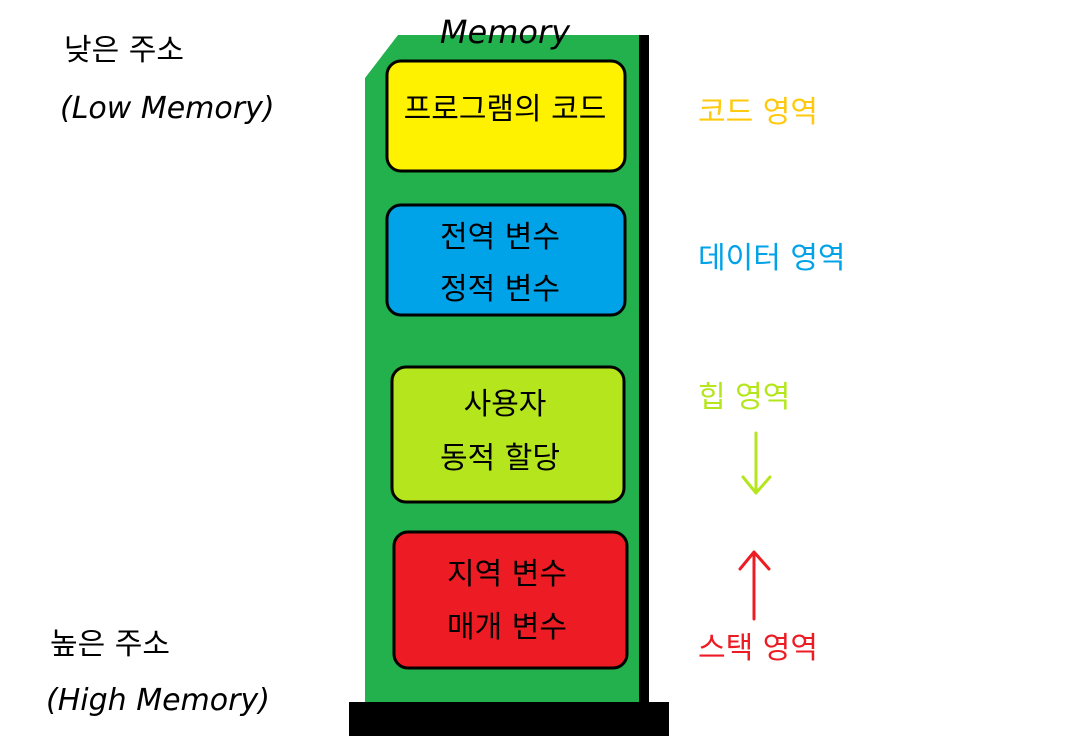  What do you see at coordinates (500, 237) in the screenshot?
I see `data-block-line-1: 전역 변수` at bounding box center [500, 237].